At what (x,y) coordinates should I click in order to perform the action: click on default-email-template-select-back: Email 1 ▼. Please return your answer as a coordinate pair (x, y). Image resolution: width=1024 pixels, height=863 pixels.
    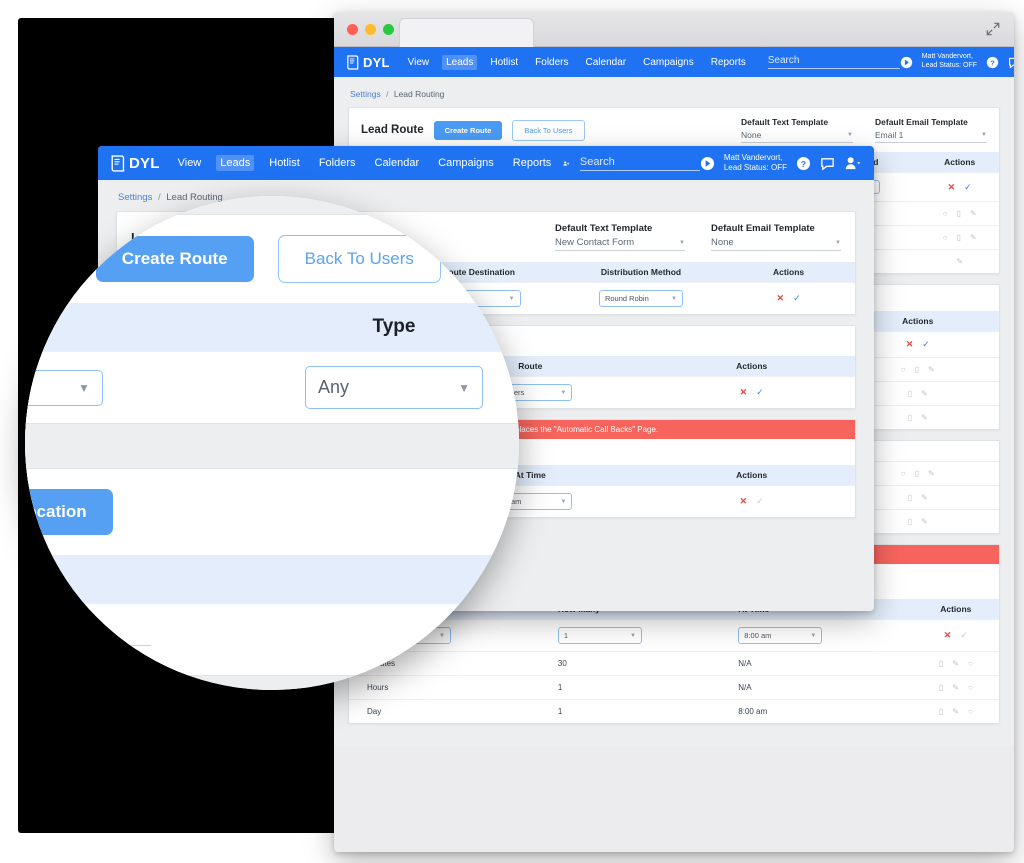
    Looking at the image, I should click on (931, 136).